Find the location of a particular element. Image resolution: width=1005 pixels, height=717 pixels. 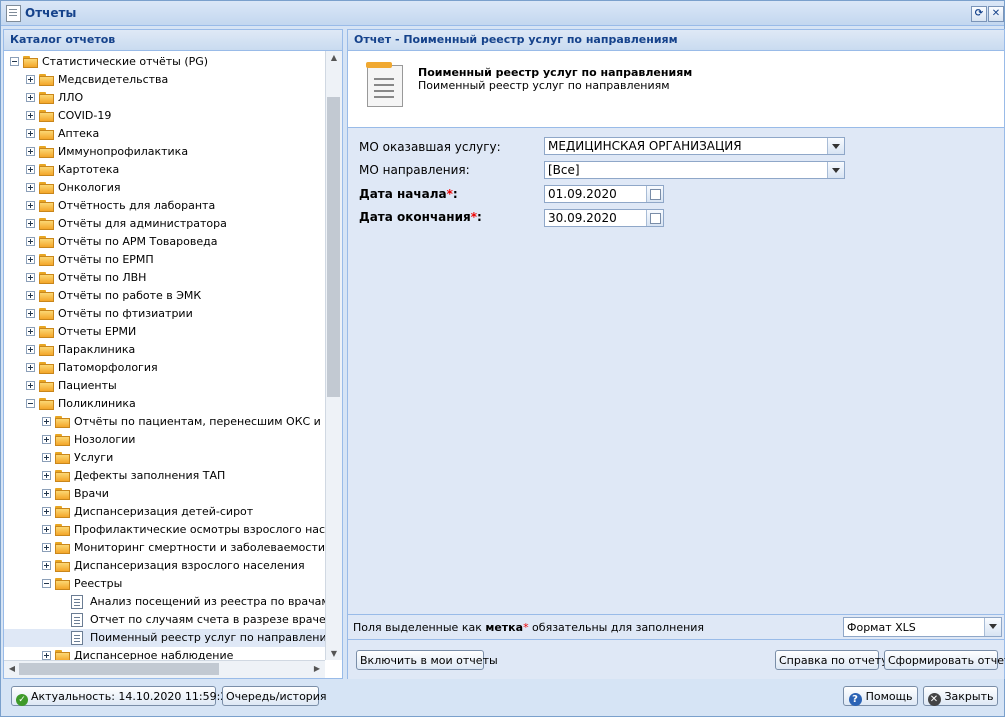

tree-folder-item: Отчёты по ЕРМП is located at coordinates (164, 260).